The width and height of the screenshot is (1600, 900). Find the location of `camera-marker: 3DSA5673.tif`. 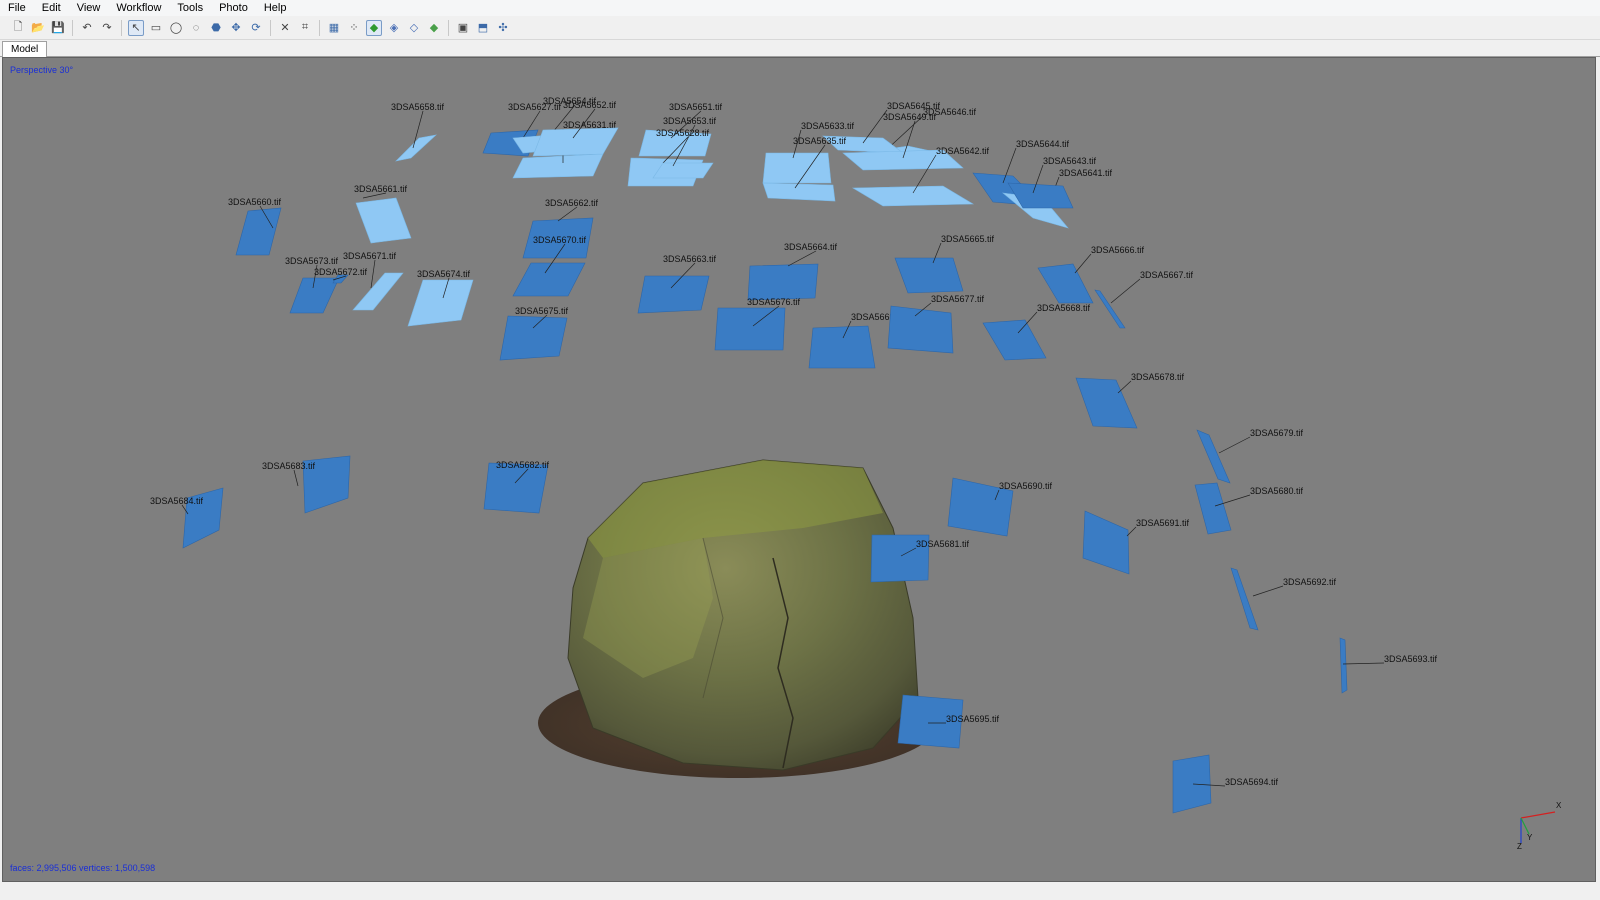

camera-marker: 3DSA5673.tif is located at coordinates (312, 285).